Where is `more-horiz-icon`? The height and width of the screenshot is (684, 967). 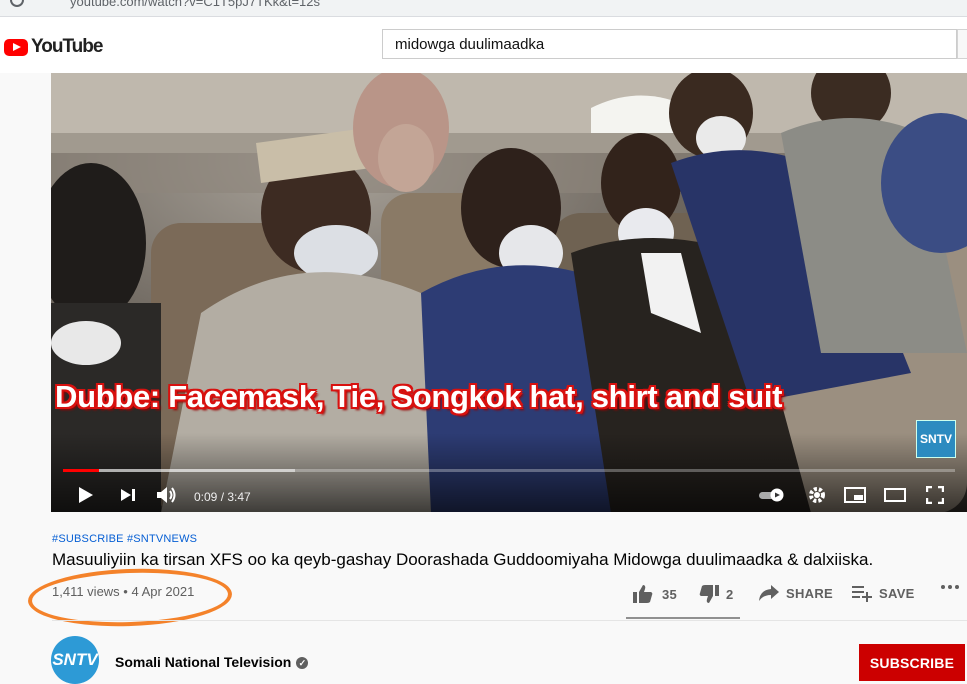 more-horiz-icon is located at coordinates (950, 587).